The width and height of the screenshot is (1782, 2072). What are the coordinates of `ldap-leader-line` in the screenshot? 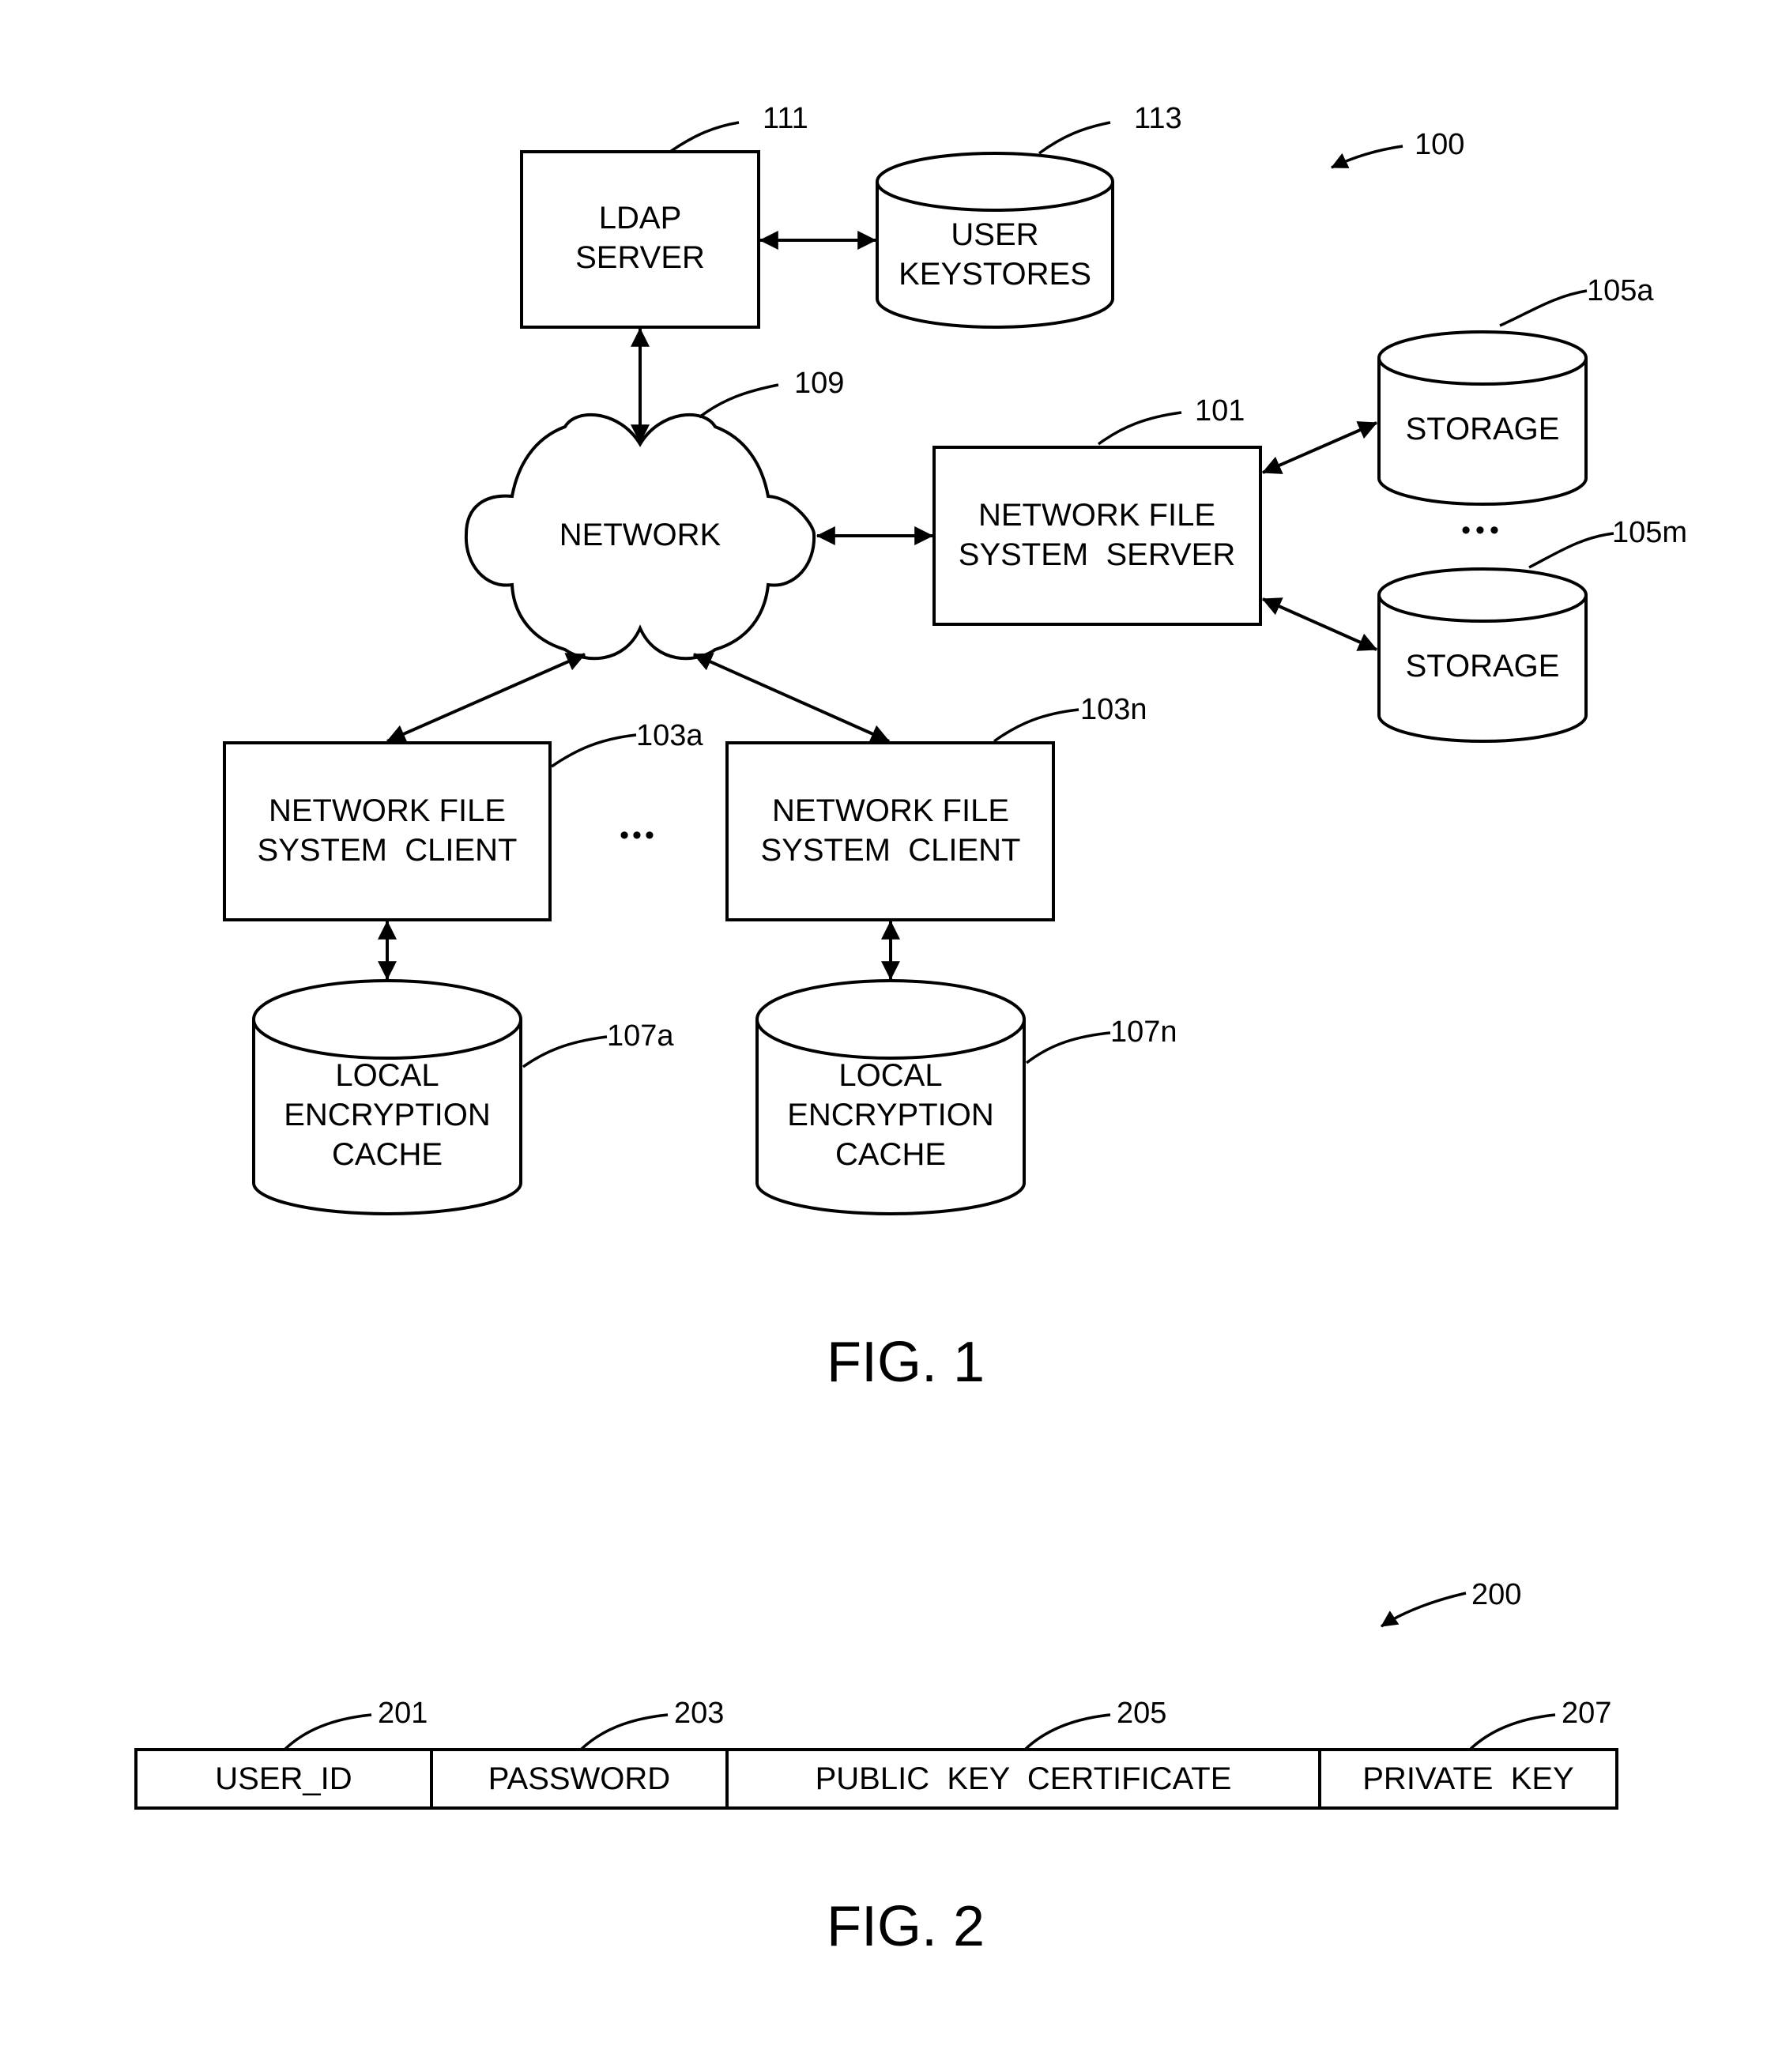 It's located at (705, 137).